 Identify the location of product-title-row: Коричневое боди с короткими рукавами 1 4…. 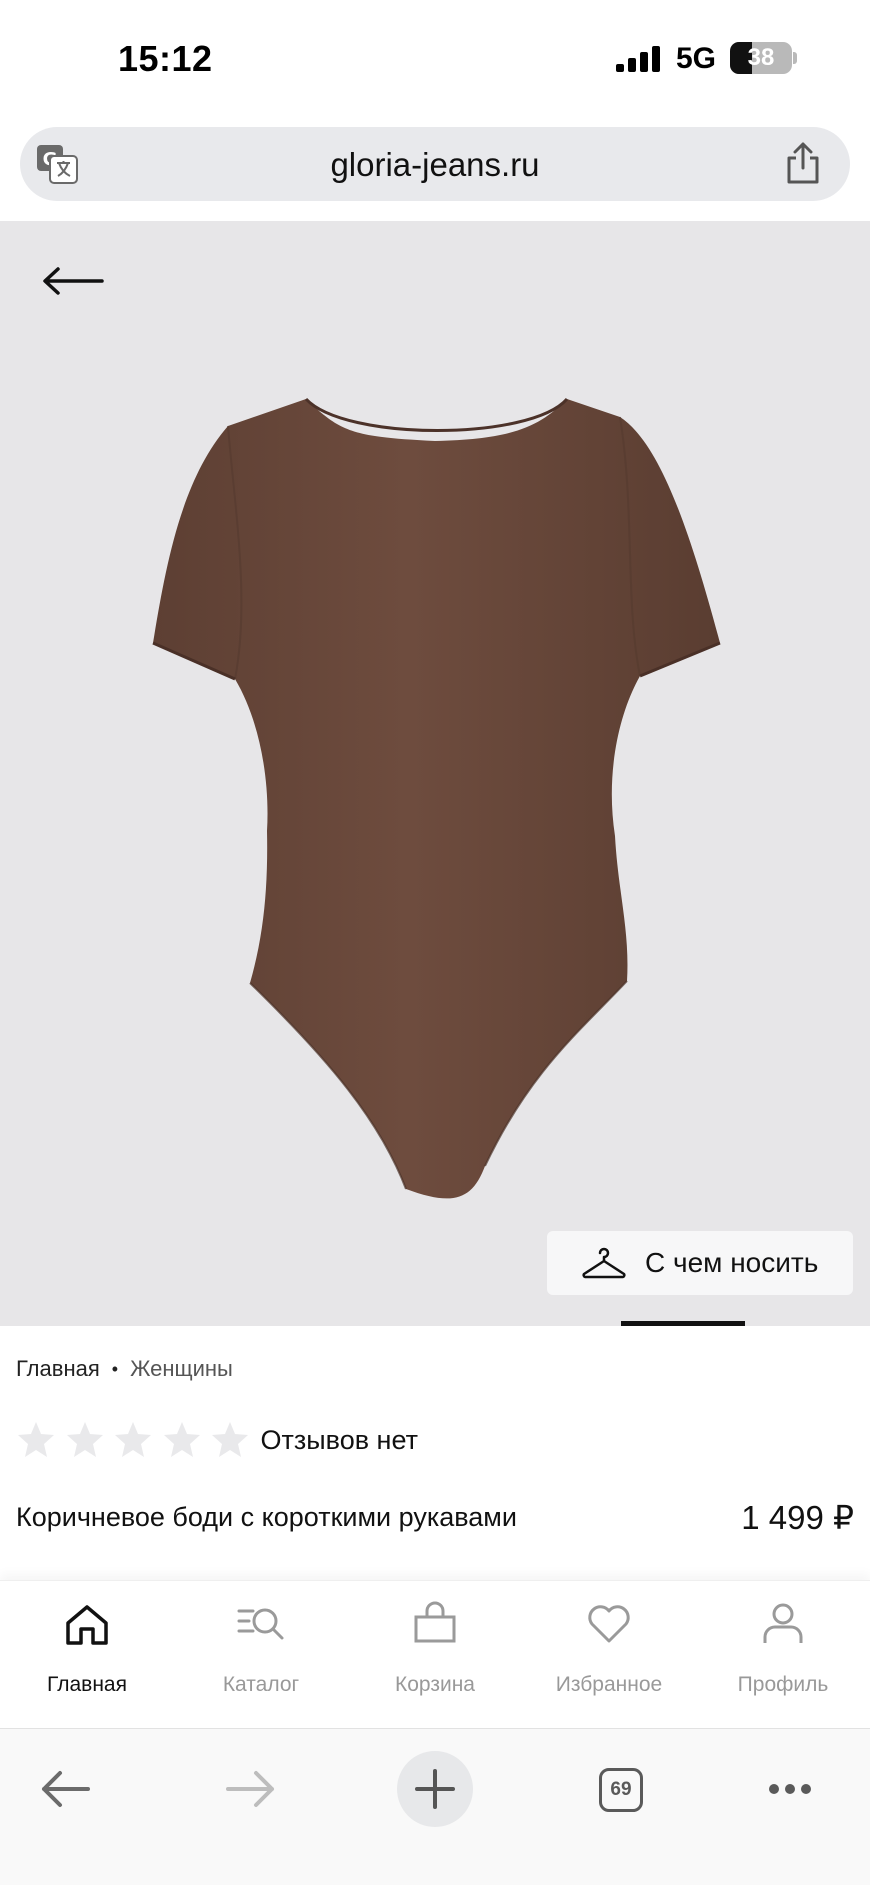
(435, 1517).